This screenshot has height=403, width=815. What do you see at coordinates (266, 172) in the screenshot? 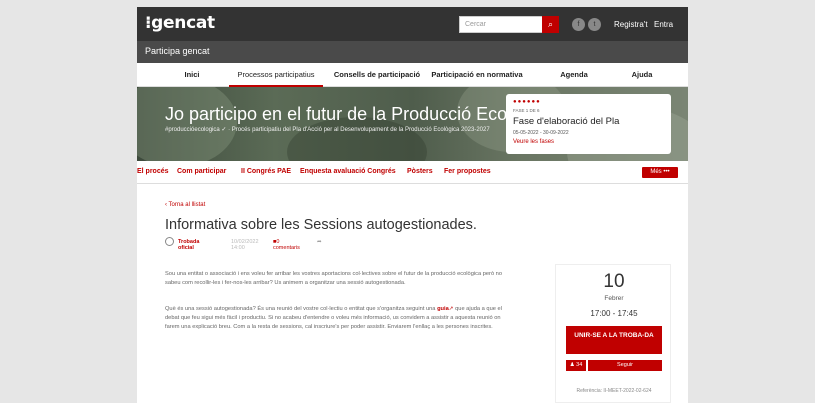
I see `subnav-item-congres: II Congrés PAE` at bounding box center [266, 172].